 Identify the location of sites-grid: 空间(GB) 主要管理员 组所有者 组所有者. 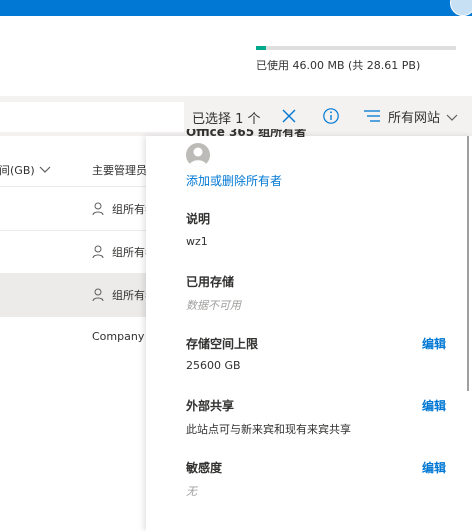
(78, 253).